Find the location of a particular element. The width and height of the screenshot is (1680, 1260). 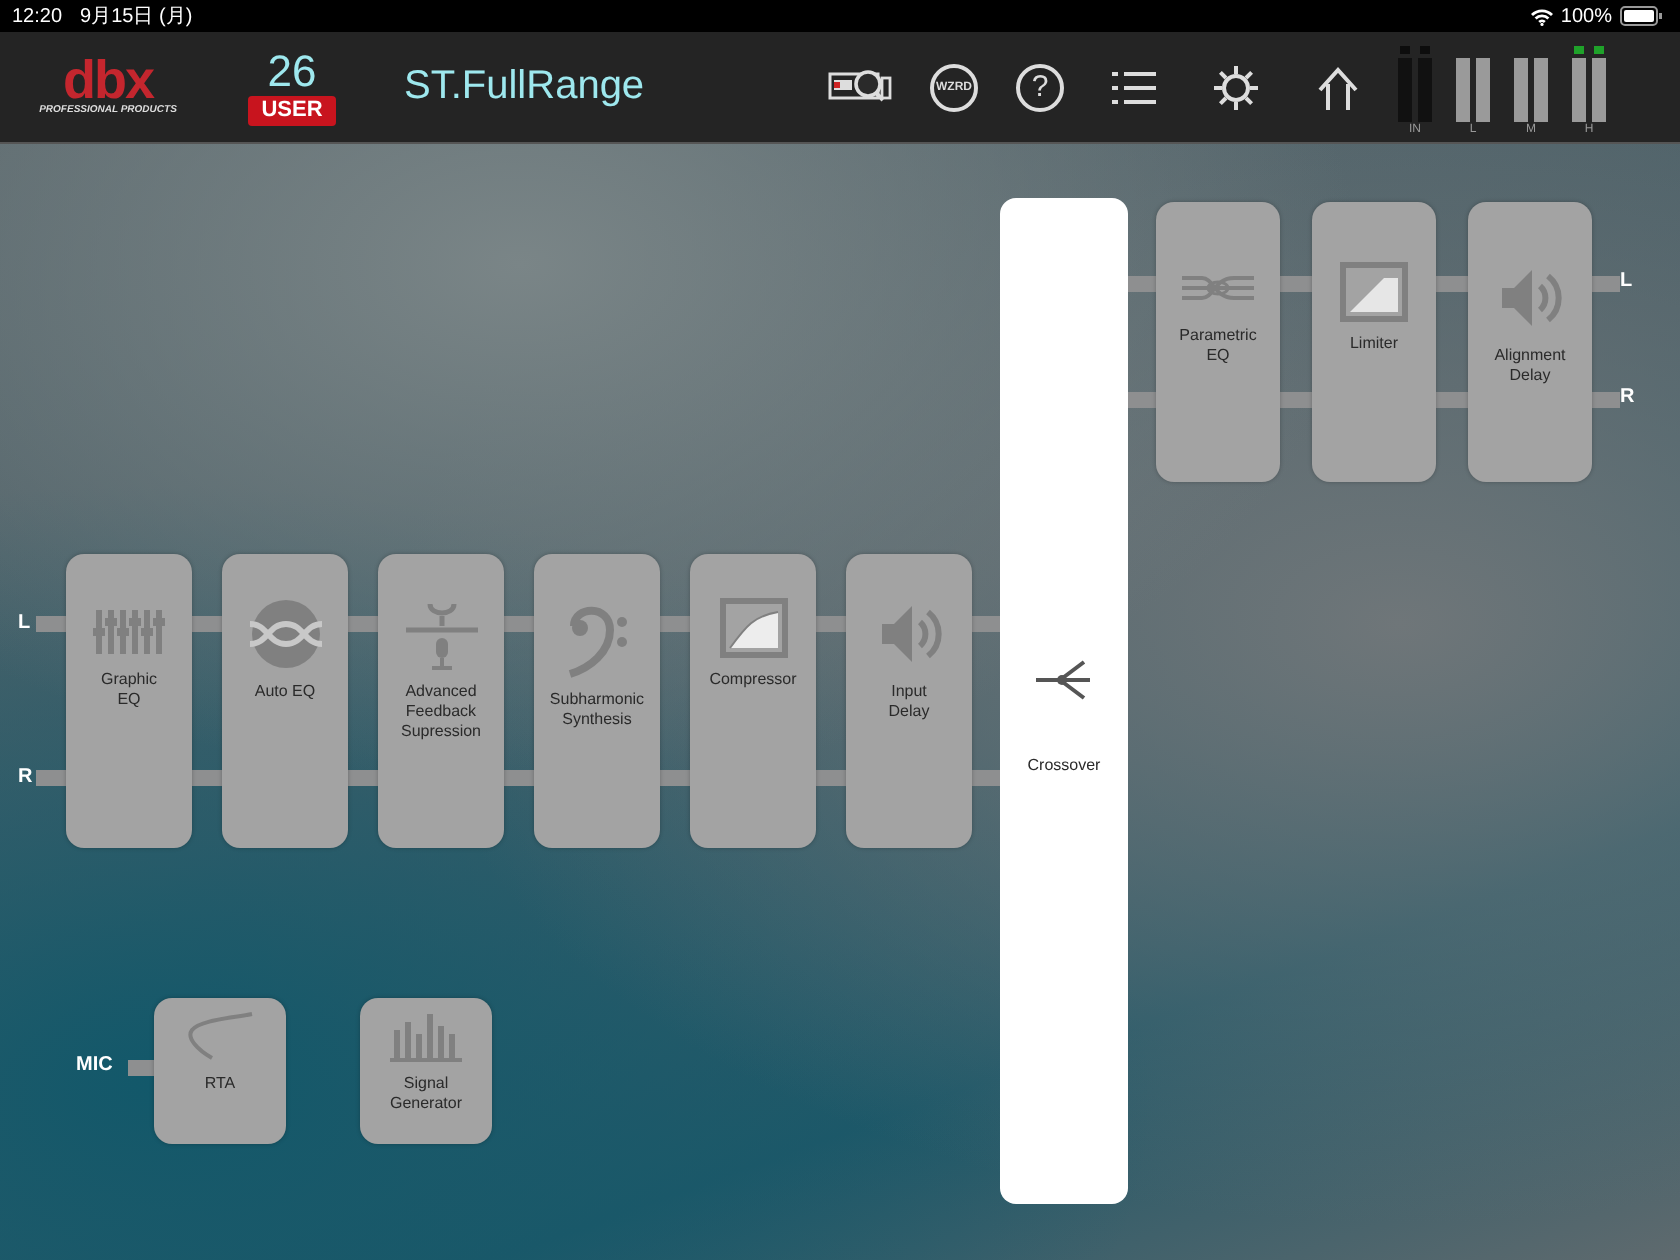

processing-block: Input Delay is located at coordinates (909, 701).